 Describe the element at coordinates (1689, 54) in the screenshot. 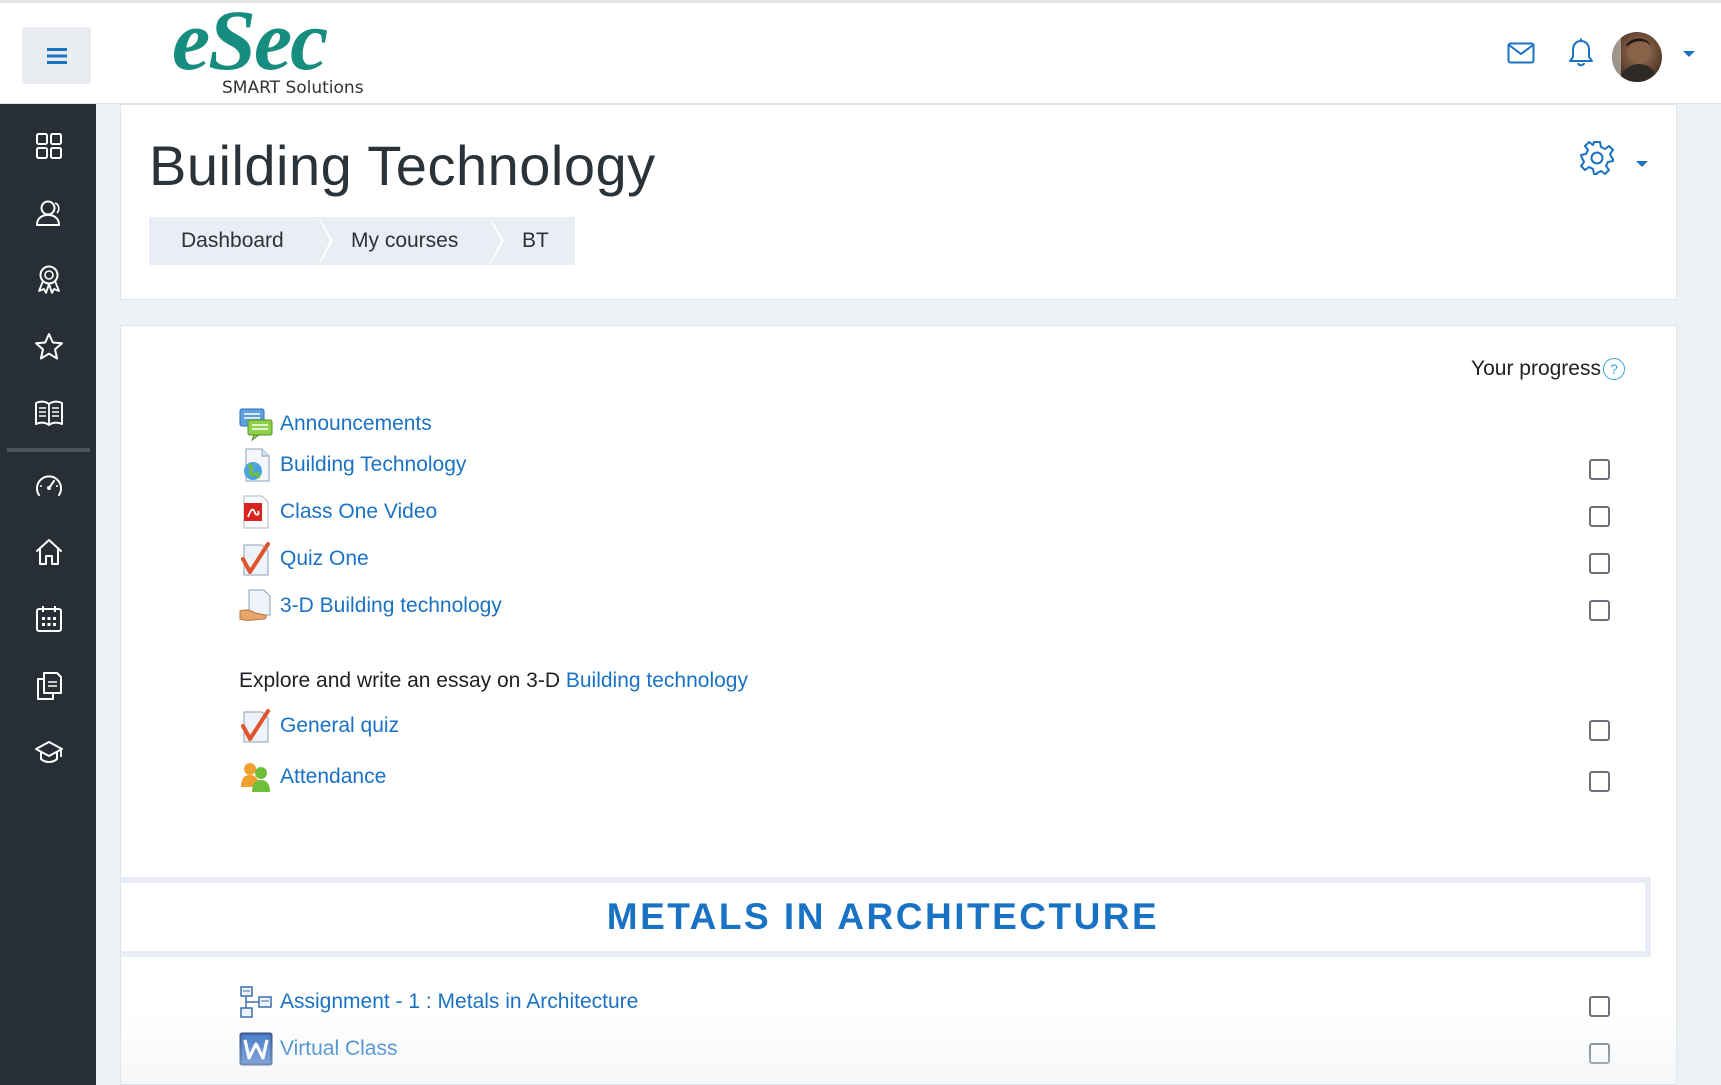

I see `user-menu-chevron-down-icon` at that location.